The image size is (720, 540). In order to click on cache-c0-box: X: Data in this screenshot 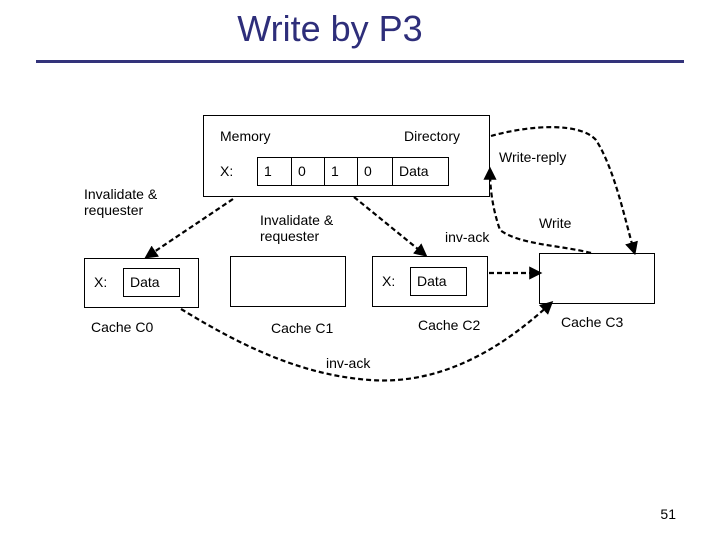, I will do `click(141, 283)`.